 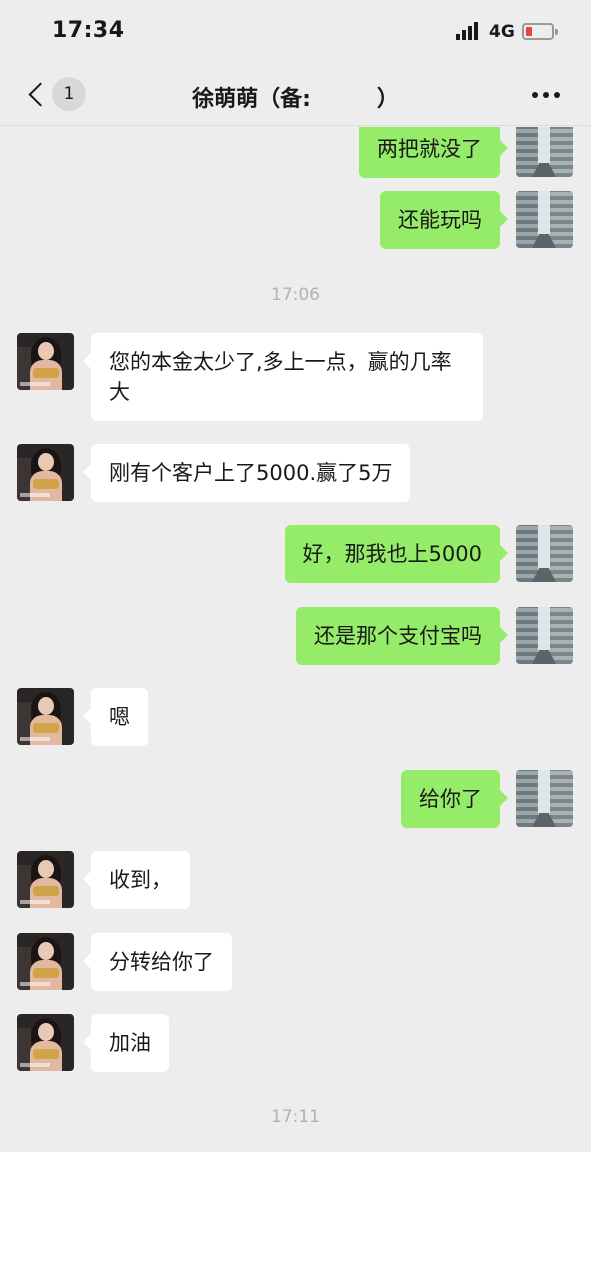 What do you see at coordinates (546, 95) in the screenshot?
I see `more-icon` at bounding box center [546, 95].